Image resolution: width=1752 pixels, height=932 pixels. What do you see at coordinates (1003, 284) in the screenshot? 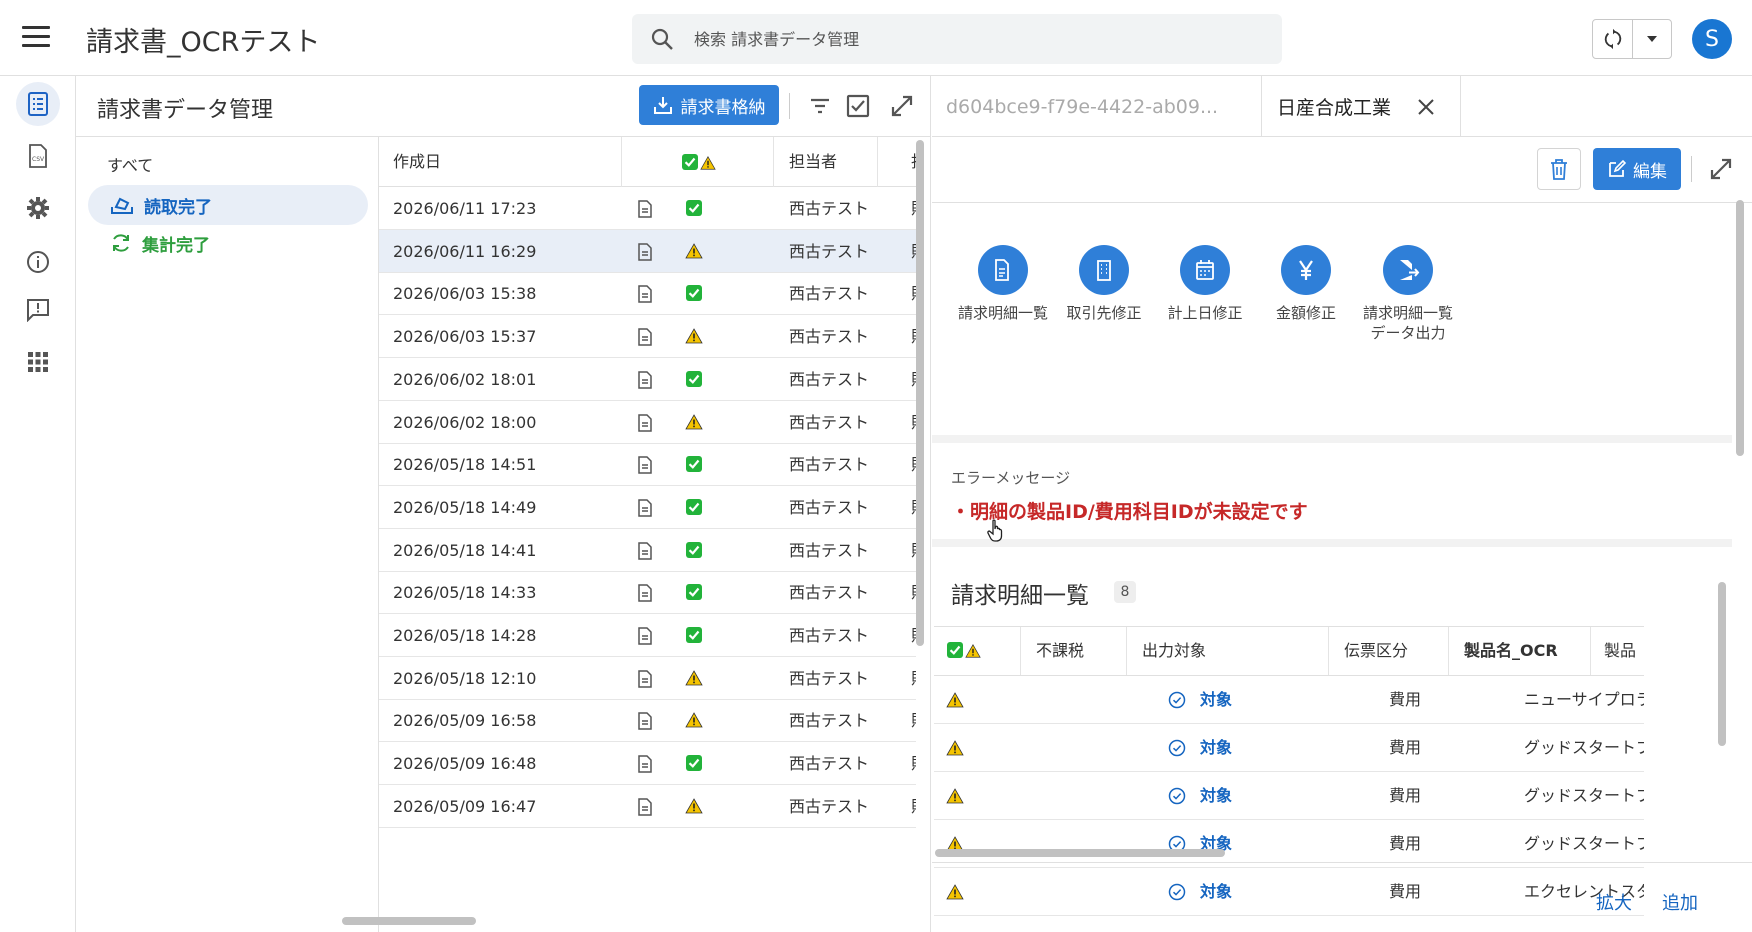
I see `action-document: 請求明細一覧` at bounding box center [1003, 284].